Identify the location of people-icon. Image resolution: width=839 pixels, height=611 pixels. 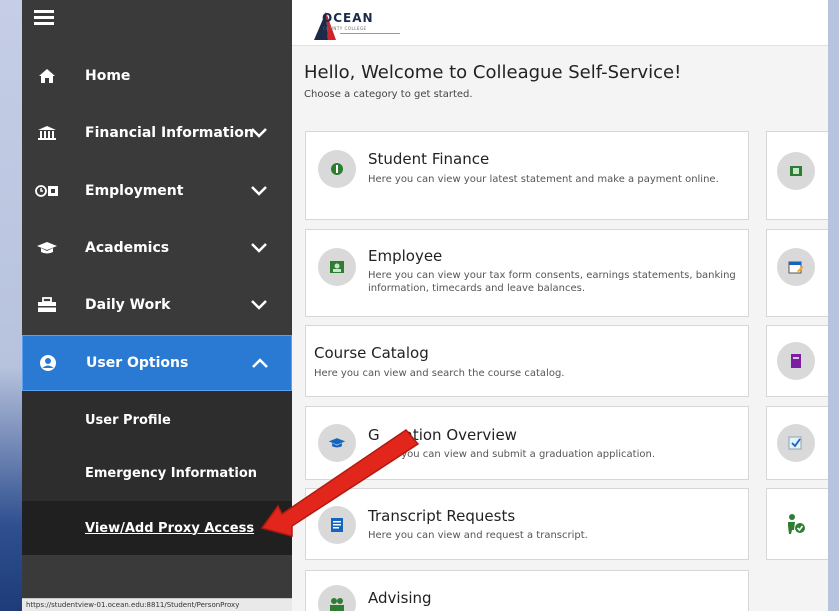
(337, 598).